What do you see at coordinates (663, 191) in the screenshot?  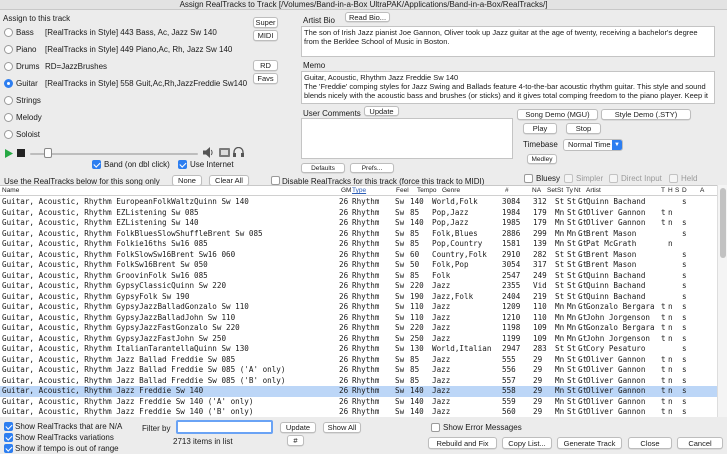 I see `column-header-t: T` at bounding box center [663, 191].